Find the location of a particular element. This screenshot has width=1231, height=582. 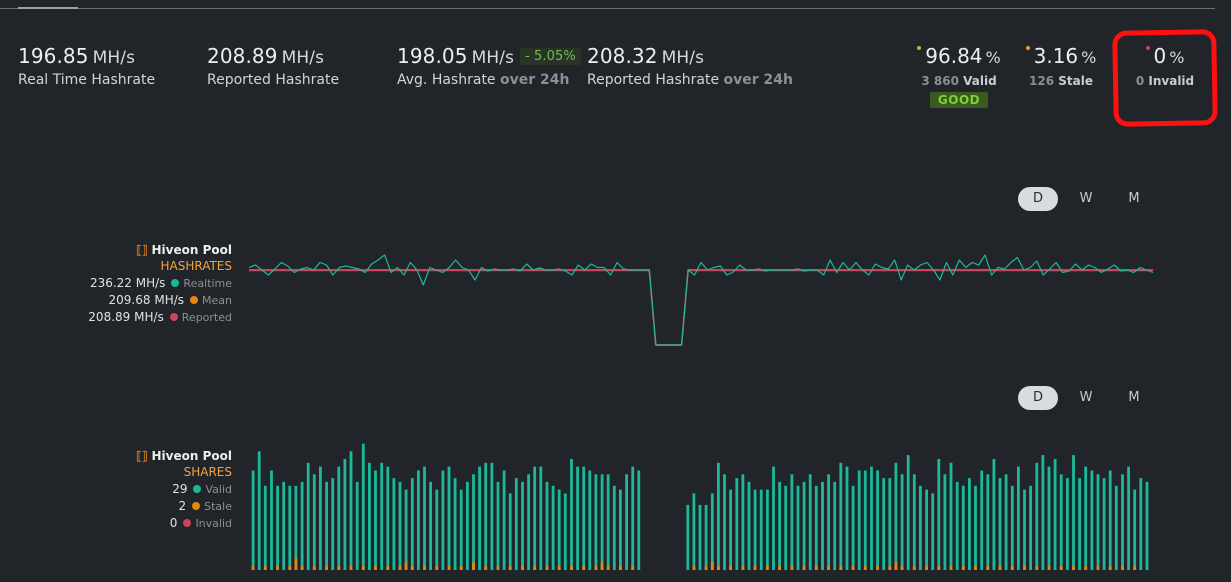

reported-hashrate-stat: 208.89 MH/s Reported Hashrate is located at coordinates (273, 66).